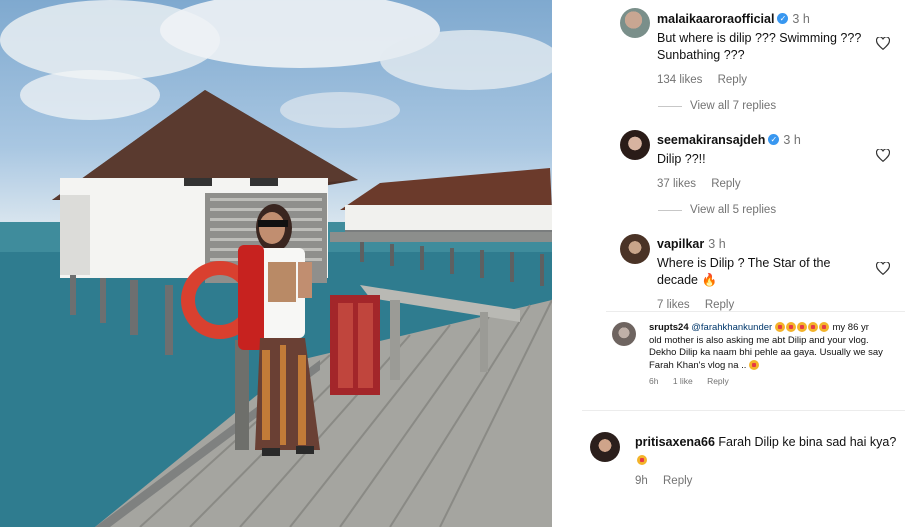  What do you see at coordinates (681, 159) in the screenshot?
I see `comment-text: Dilip ??!!` at bounding box center [681, 159].